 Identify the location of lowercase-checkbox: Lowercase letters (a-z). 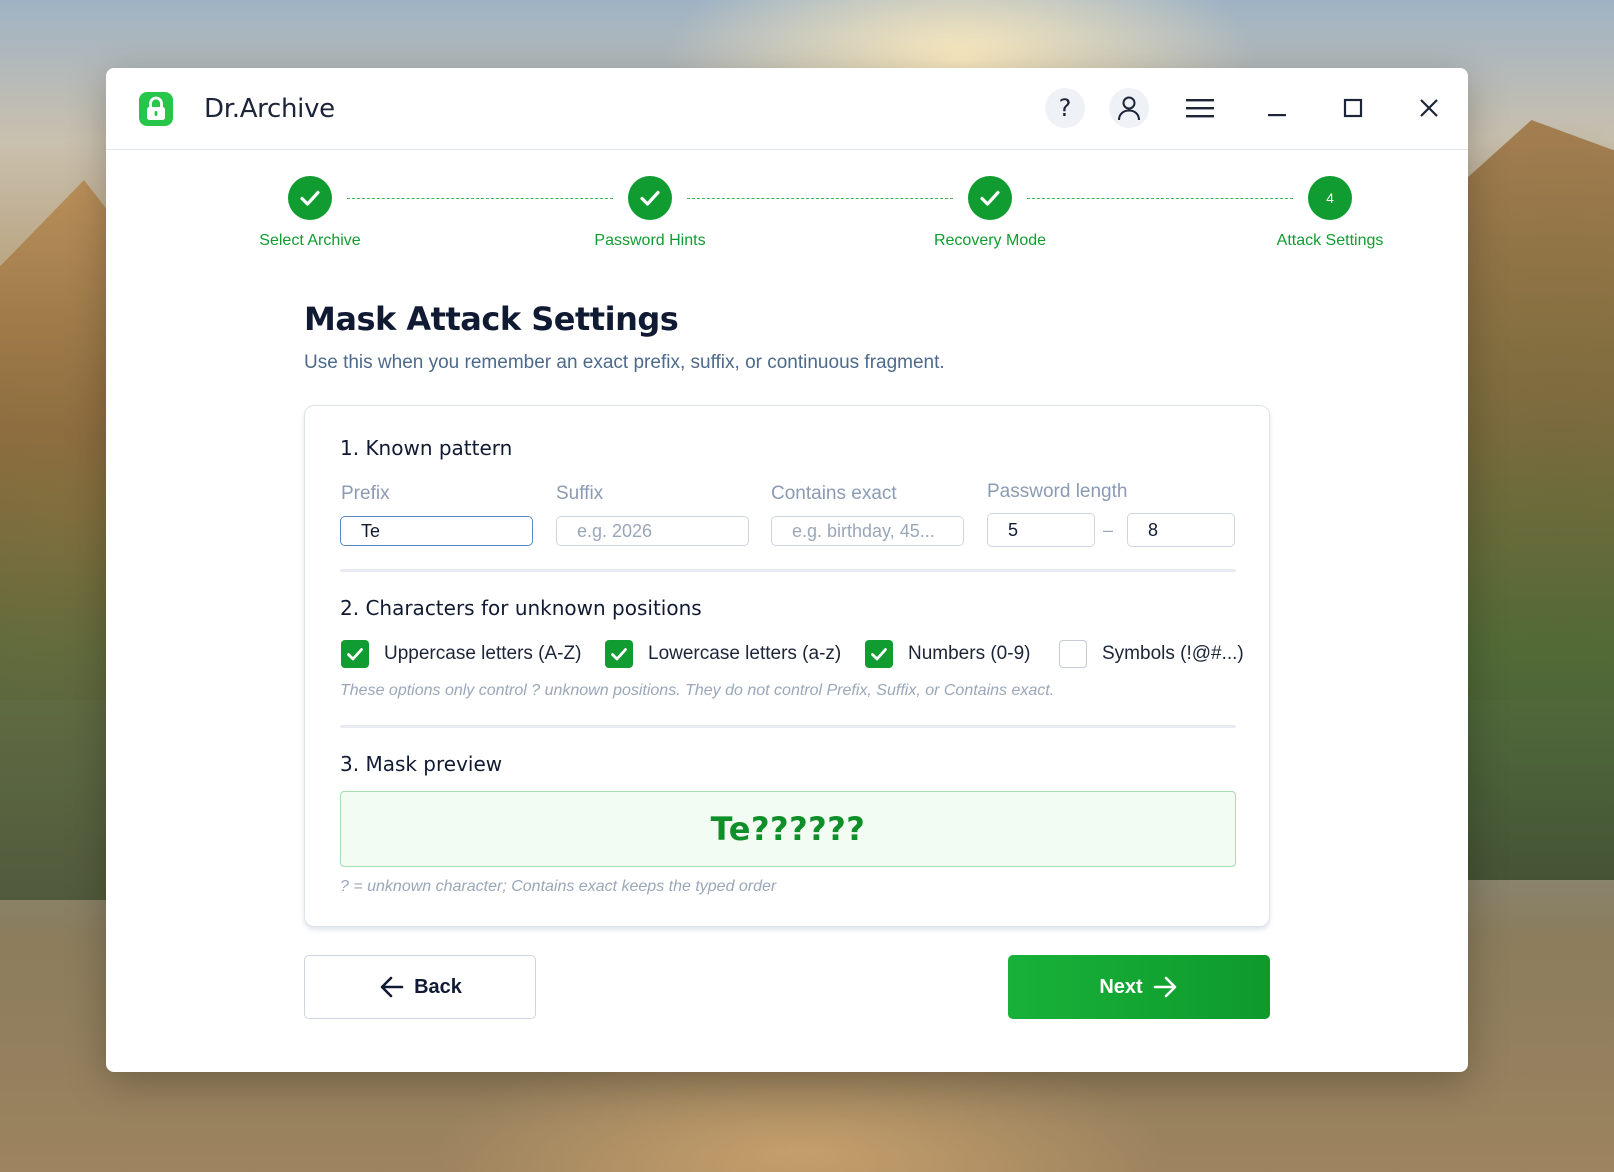
(723, 654).